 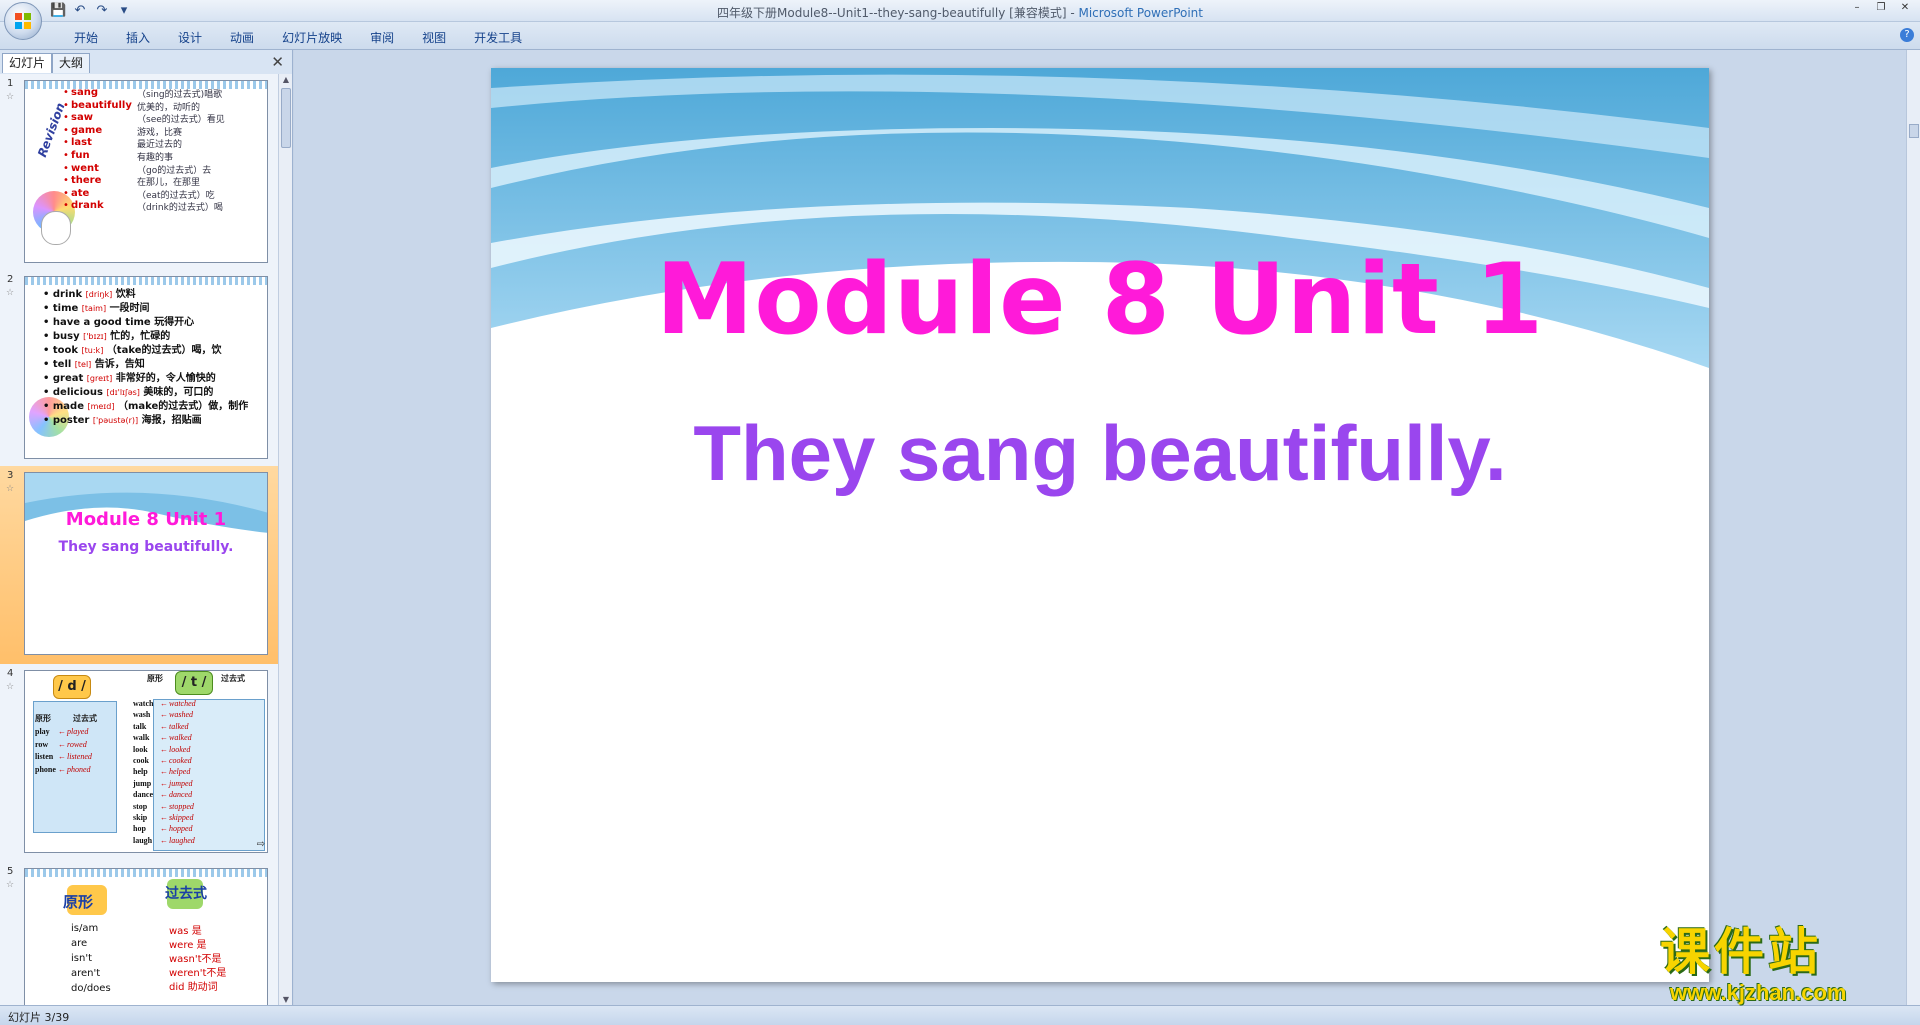 I want to click on vocab-meaning: （go的过去式）去, so click(x=174, y=170).